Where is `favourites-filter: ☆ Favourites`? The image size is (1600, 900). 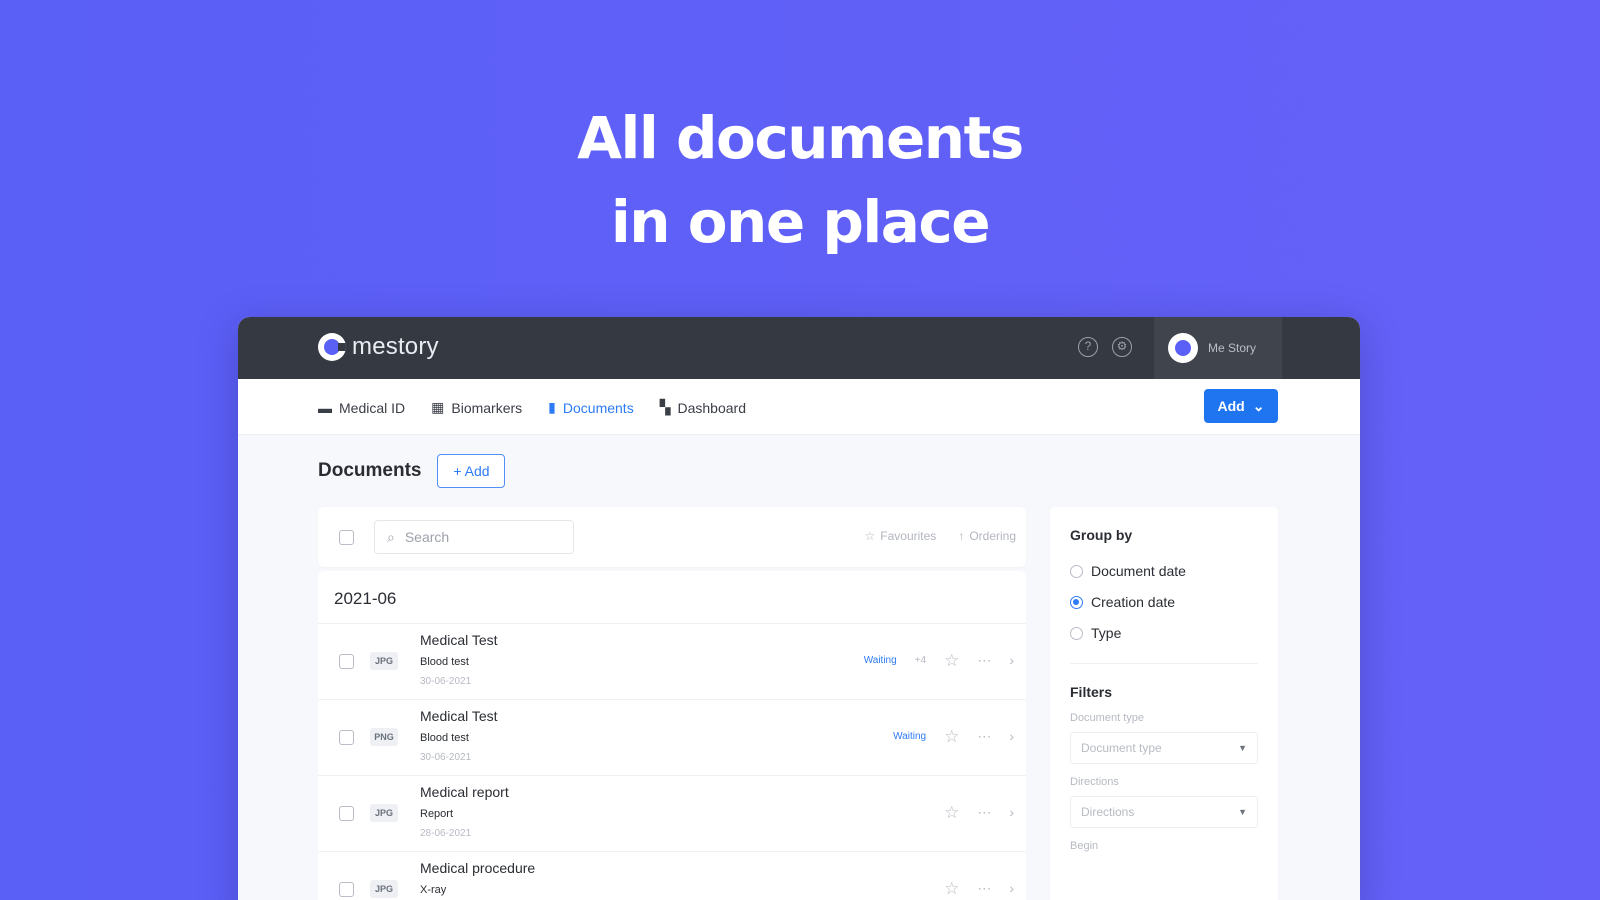
favourites-filter: ☆ Favourites is located at coordinates (901, 536).